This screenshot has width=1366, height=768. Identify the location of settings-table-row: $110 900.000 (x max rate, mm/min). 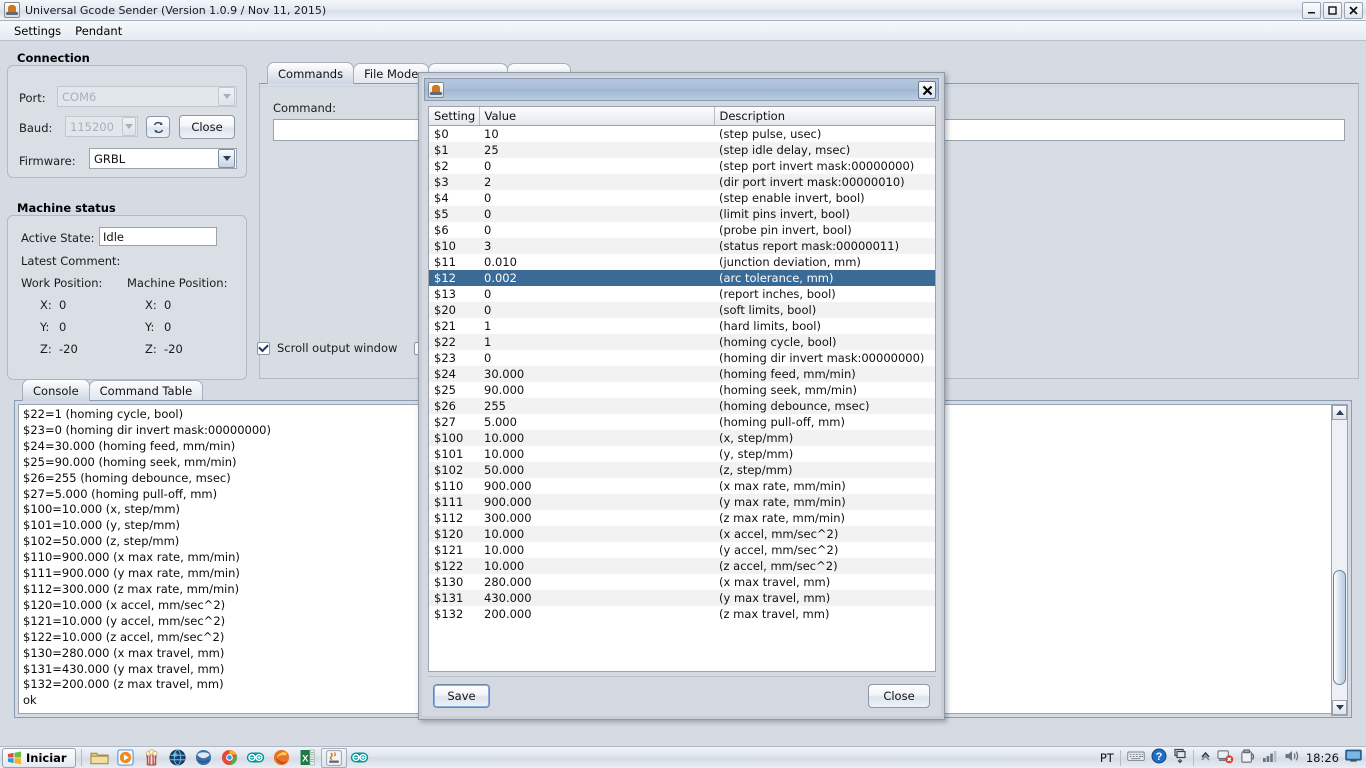
(682, 485).